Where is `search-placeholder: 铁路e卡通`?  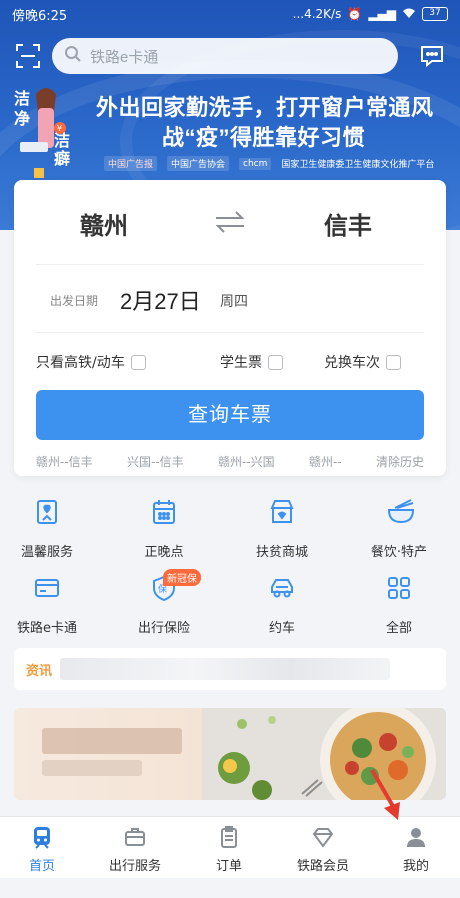 search-placeholder: 铁路e卡通 is located at coordinates (124, 57).